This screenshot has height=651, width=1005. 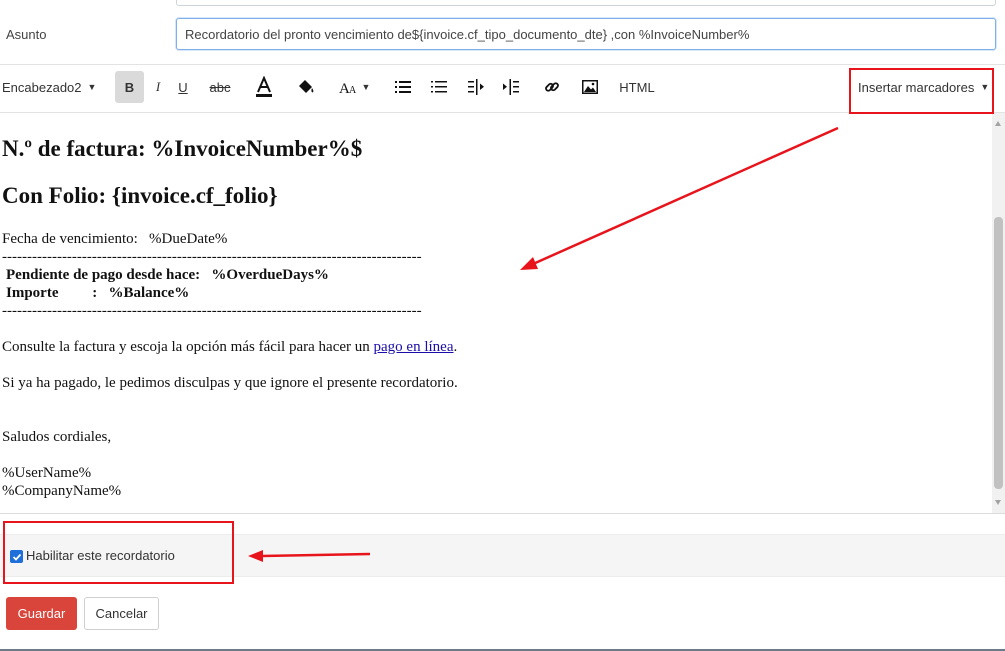 I want to click on link-icon, so click(x=552, y=87).